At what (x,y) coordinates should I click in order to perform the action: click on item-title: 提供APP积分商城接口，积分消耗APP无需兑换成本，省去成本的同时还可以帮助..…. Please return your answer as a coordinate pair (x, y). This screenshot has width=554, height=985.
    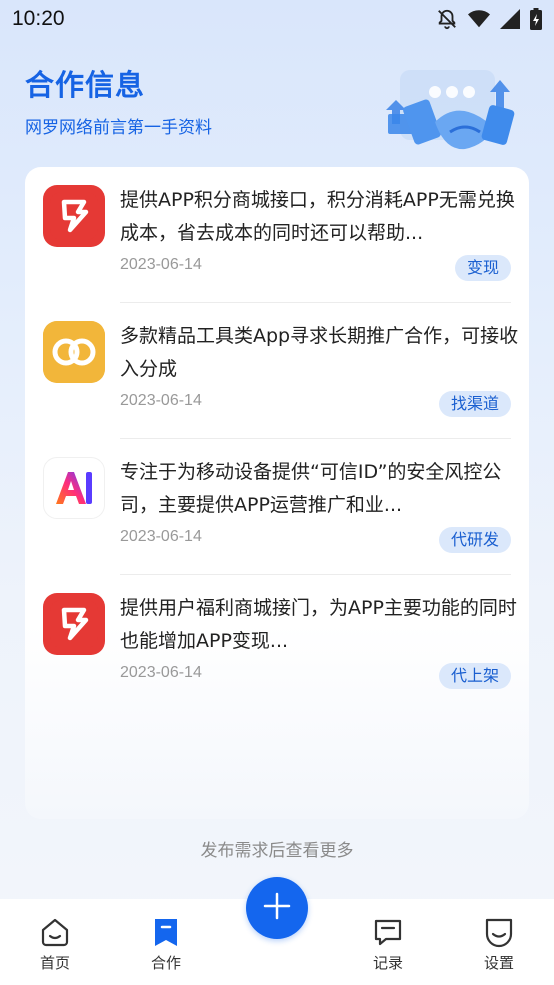
    Looking at the image, I should click on (317, 216).